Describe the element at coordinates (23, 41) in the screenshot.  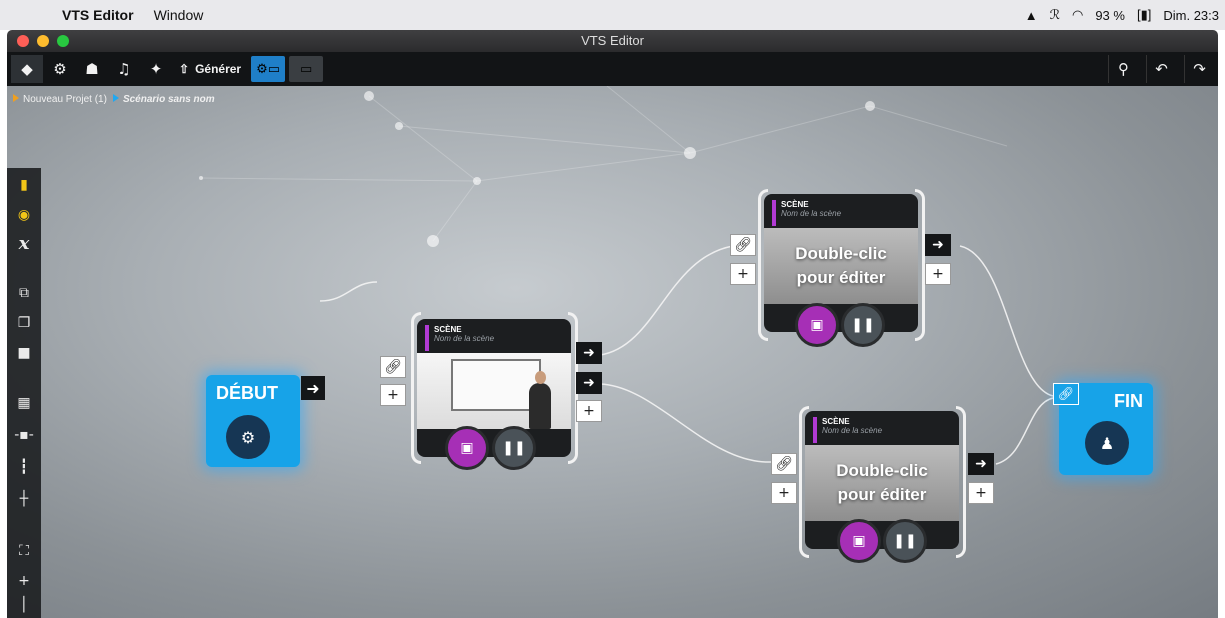
I see `close-window-button` at that location.